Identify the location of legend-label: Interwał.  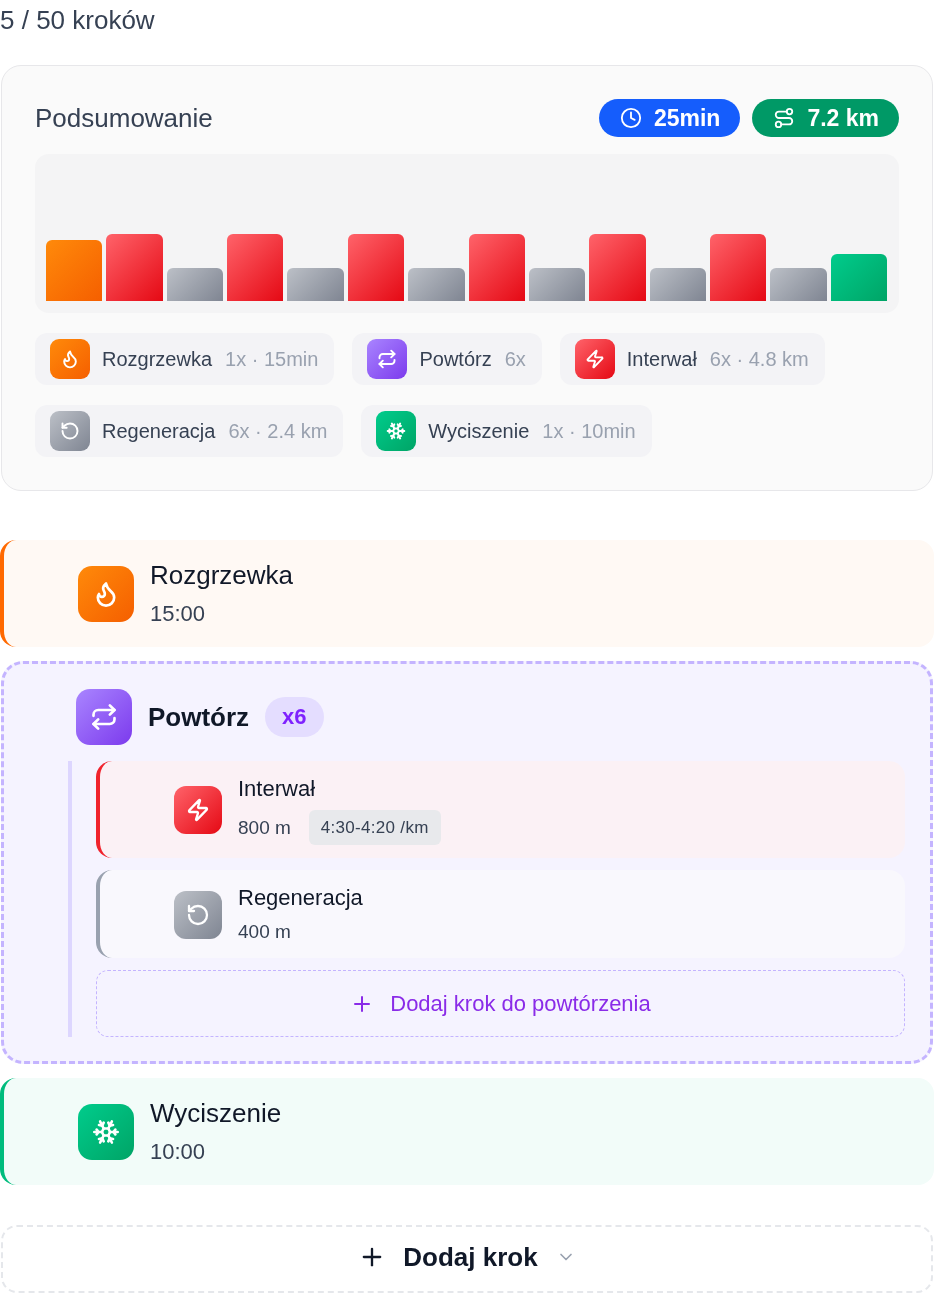
(661, 359).